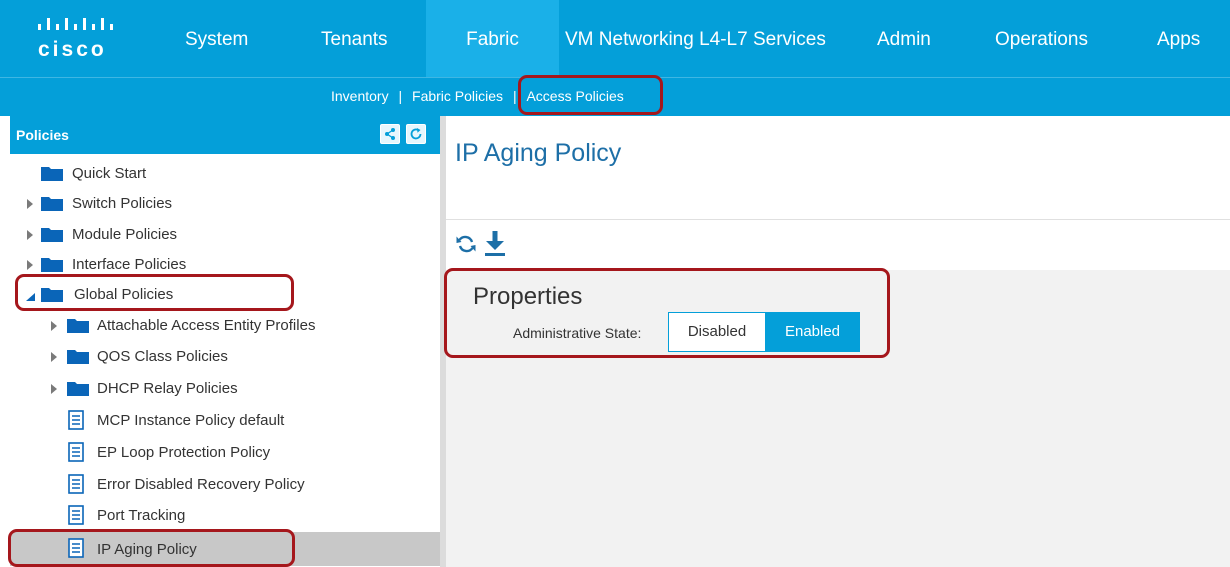 The width and height of the screenshot is (1230, 567). I want to click on divider, so click(838, 219).